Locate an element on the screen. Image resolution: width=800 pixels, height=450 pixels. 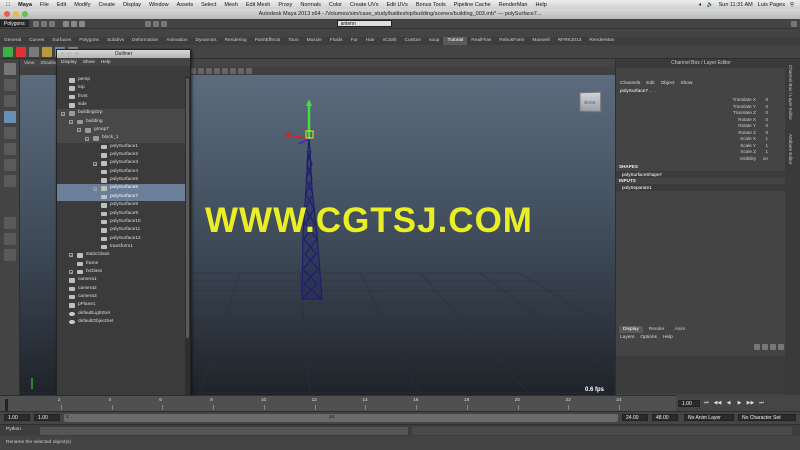
move-tool-icon is located at coordinates (10, 117).